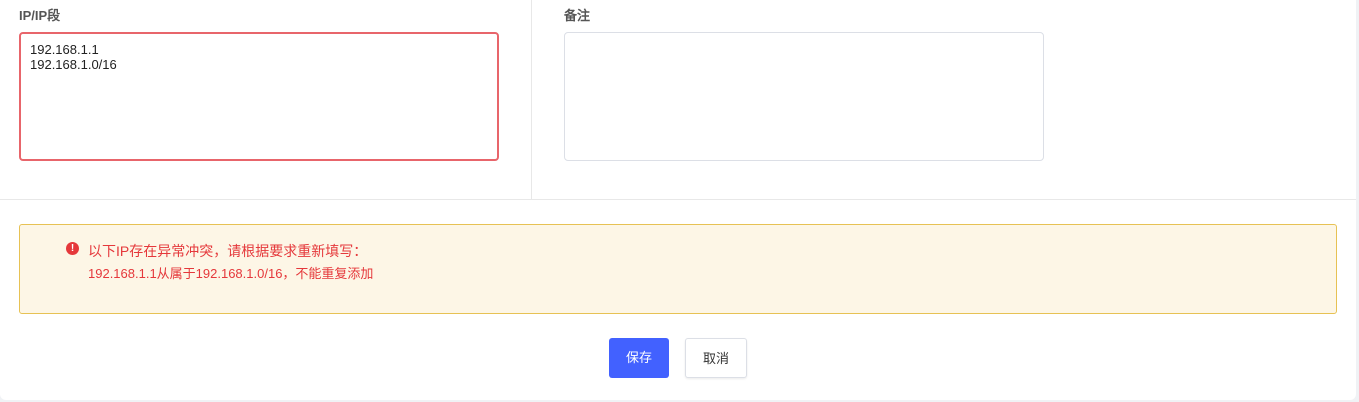 This screenshot has width=1359, height=402. What do you see at coordinates (228, 251) in the screenshot?
I see `alert-title: 以下IP存在异常冲突，请根据要求重新填写：` at bounding box center [228, 251].